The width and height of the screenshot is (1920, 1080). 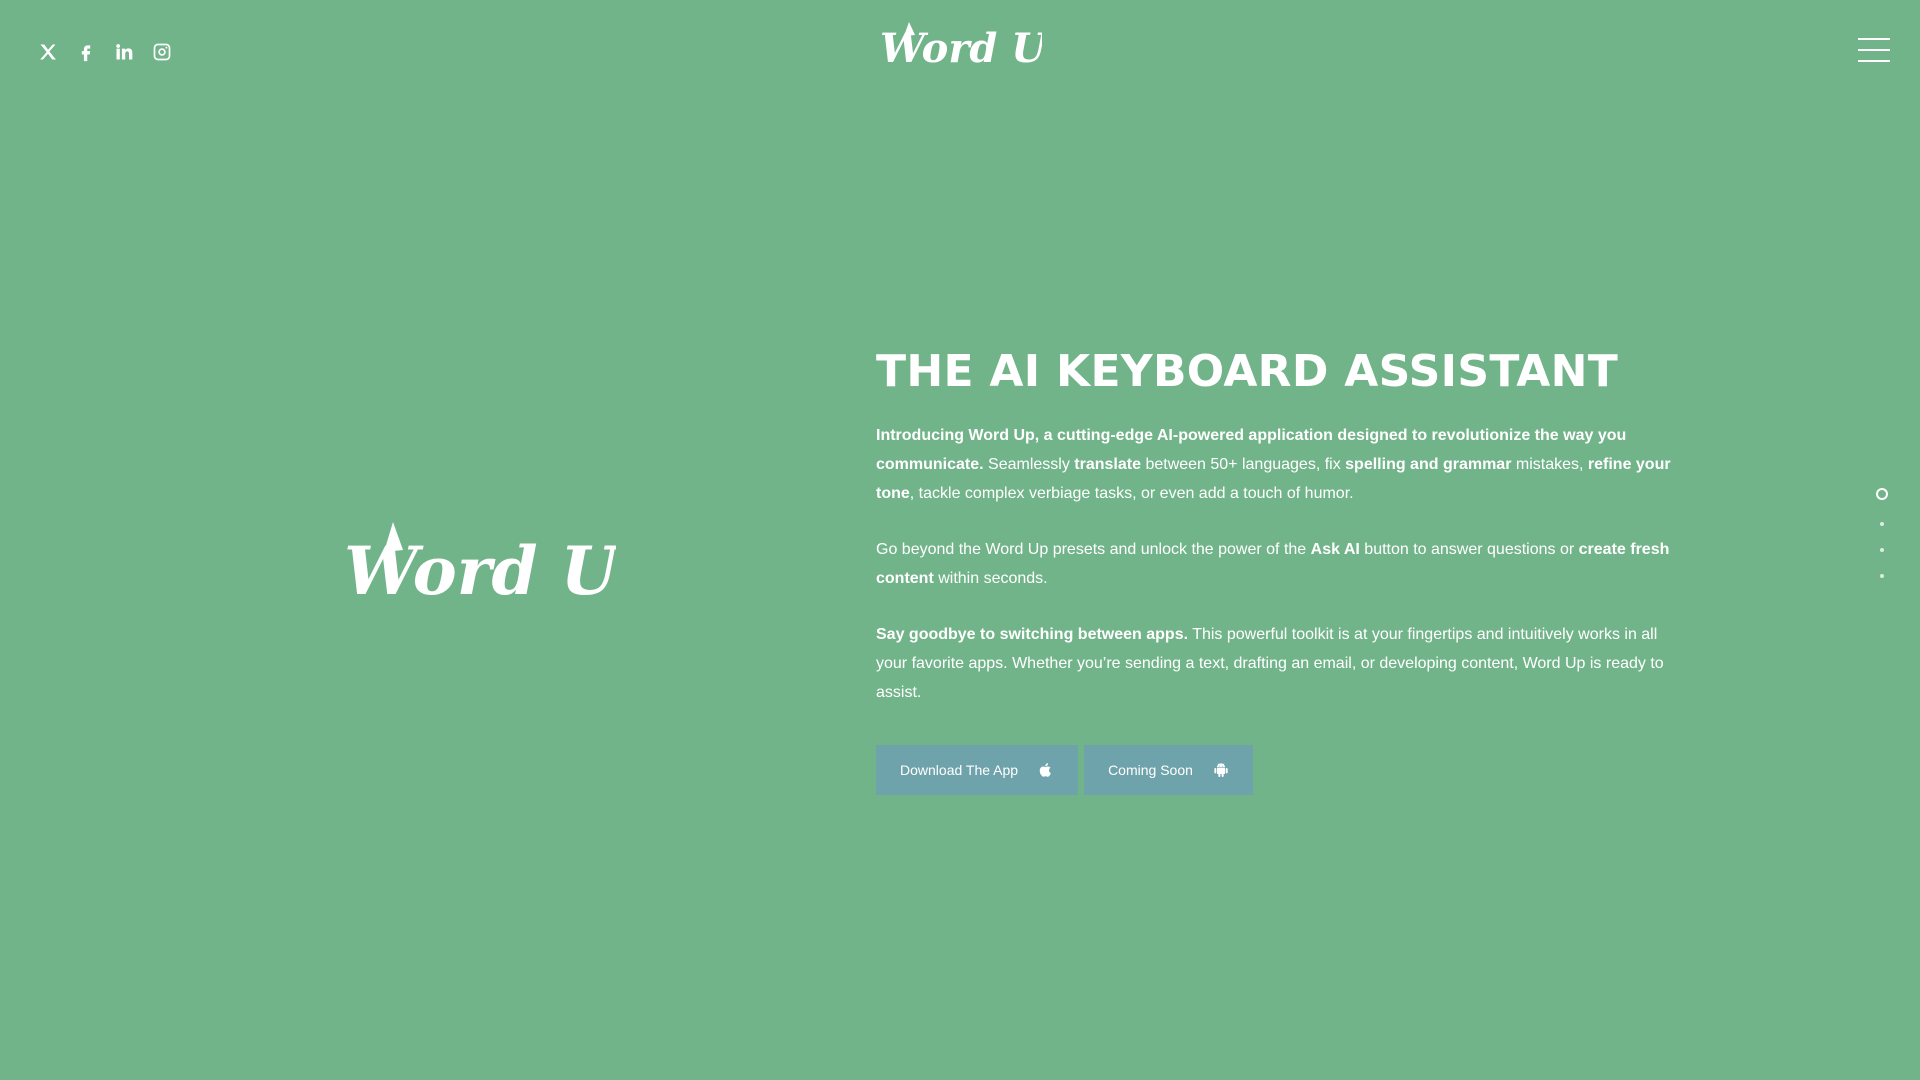 I want to click on hero-logo: Word Up, so click(x=480, y=565).